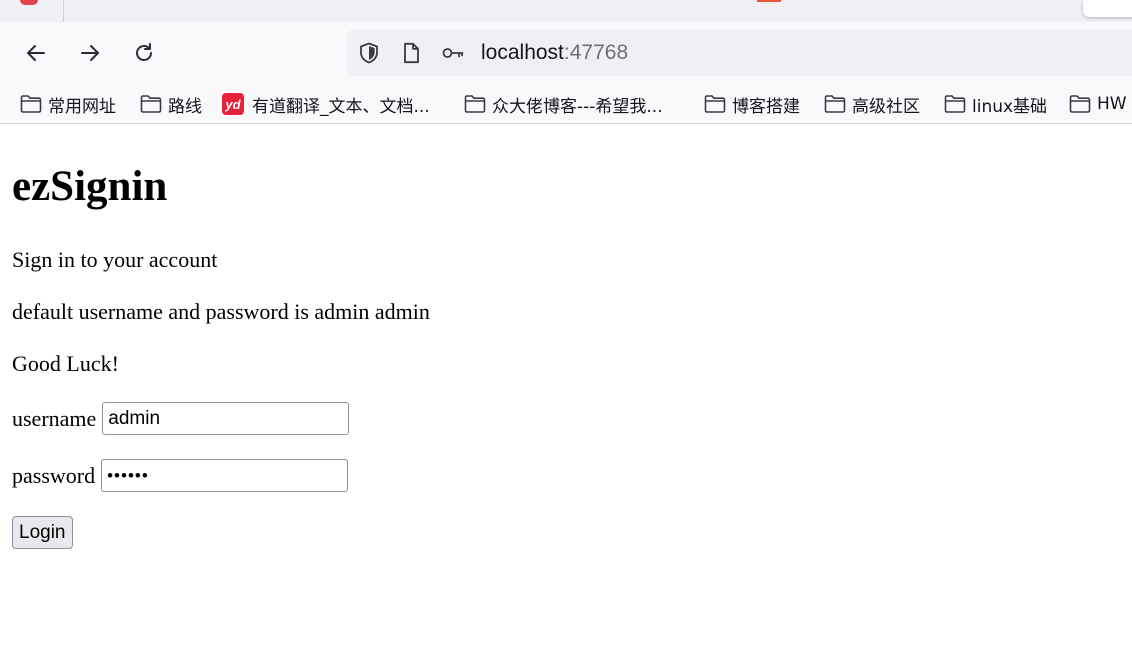 This screenshot has height=652, width=1132. What do you see at coordinates (566, 11) in the screenshot?
I see `tab-strip` at bounding box center [566, 11].